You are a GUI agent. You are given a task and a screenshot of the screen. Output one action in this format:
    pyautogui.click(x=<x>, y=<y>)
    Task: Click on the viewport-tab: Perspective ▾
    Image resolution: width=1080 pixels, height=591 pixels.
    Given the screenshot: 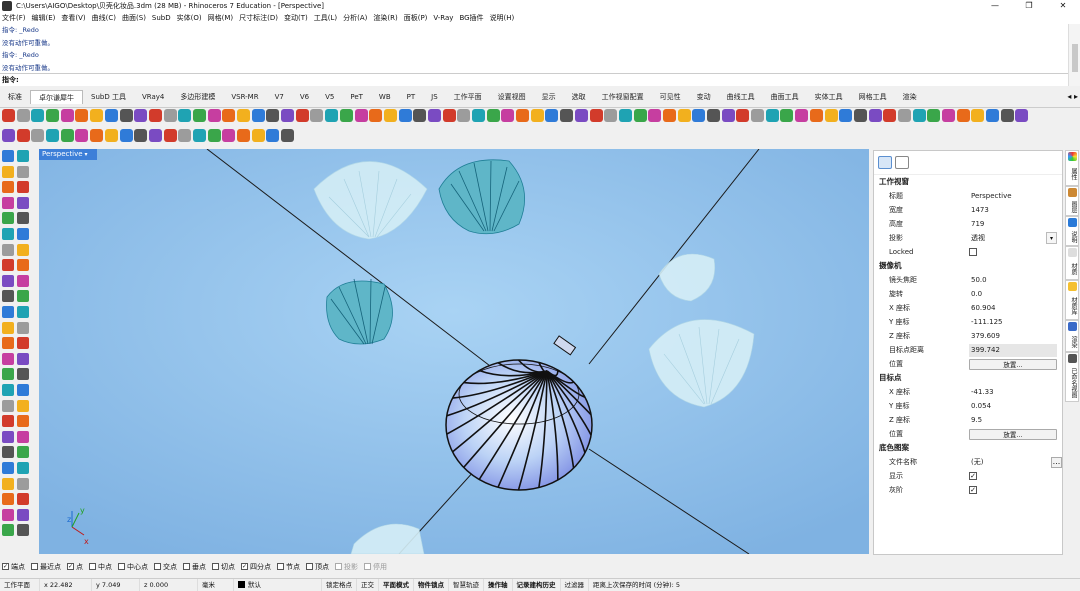 What is the action you would take?
    pyautogui.click(x=68, y=154)
    